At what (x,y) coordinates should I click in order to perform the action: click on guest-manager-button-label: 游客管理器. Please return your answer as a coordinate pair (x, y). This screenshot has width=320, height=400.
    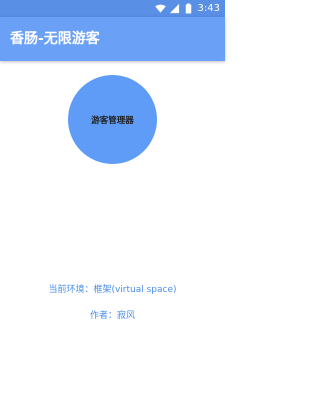
    Looking at the image, I should click on (112, 120).